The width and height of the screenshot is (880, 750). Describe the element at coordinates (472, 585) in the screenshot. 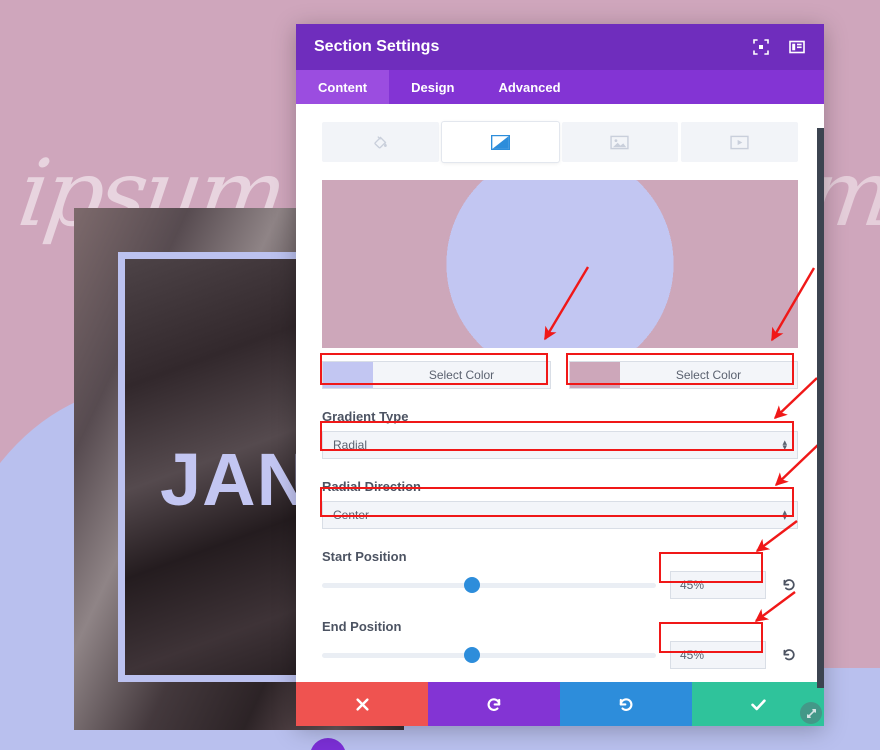

I see `start-position-thumb` at that location.